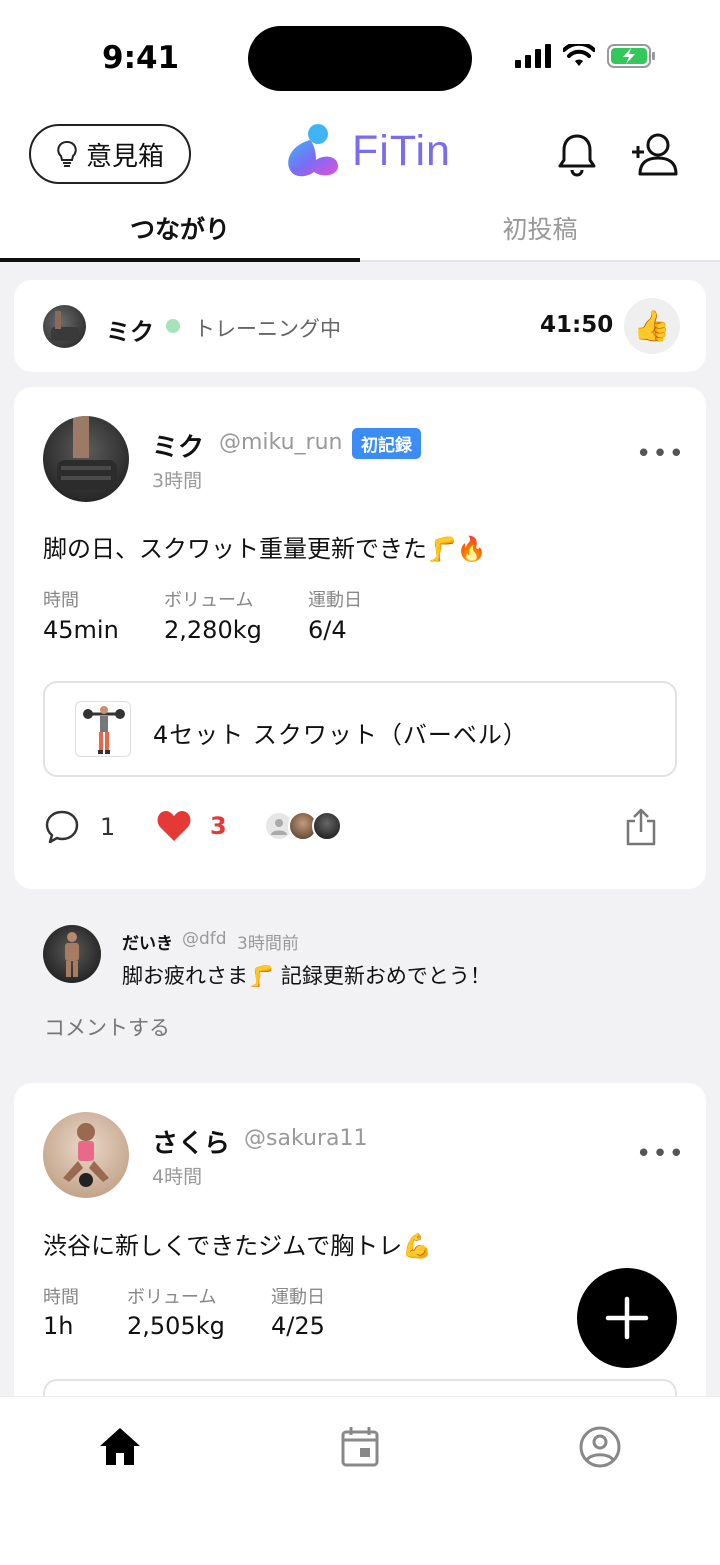  Describe the element at coordinates (577, 325) in the screenshot. I see `live-timer: 41:50` at that location.